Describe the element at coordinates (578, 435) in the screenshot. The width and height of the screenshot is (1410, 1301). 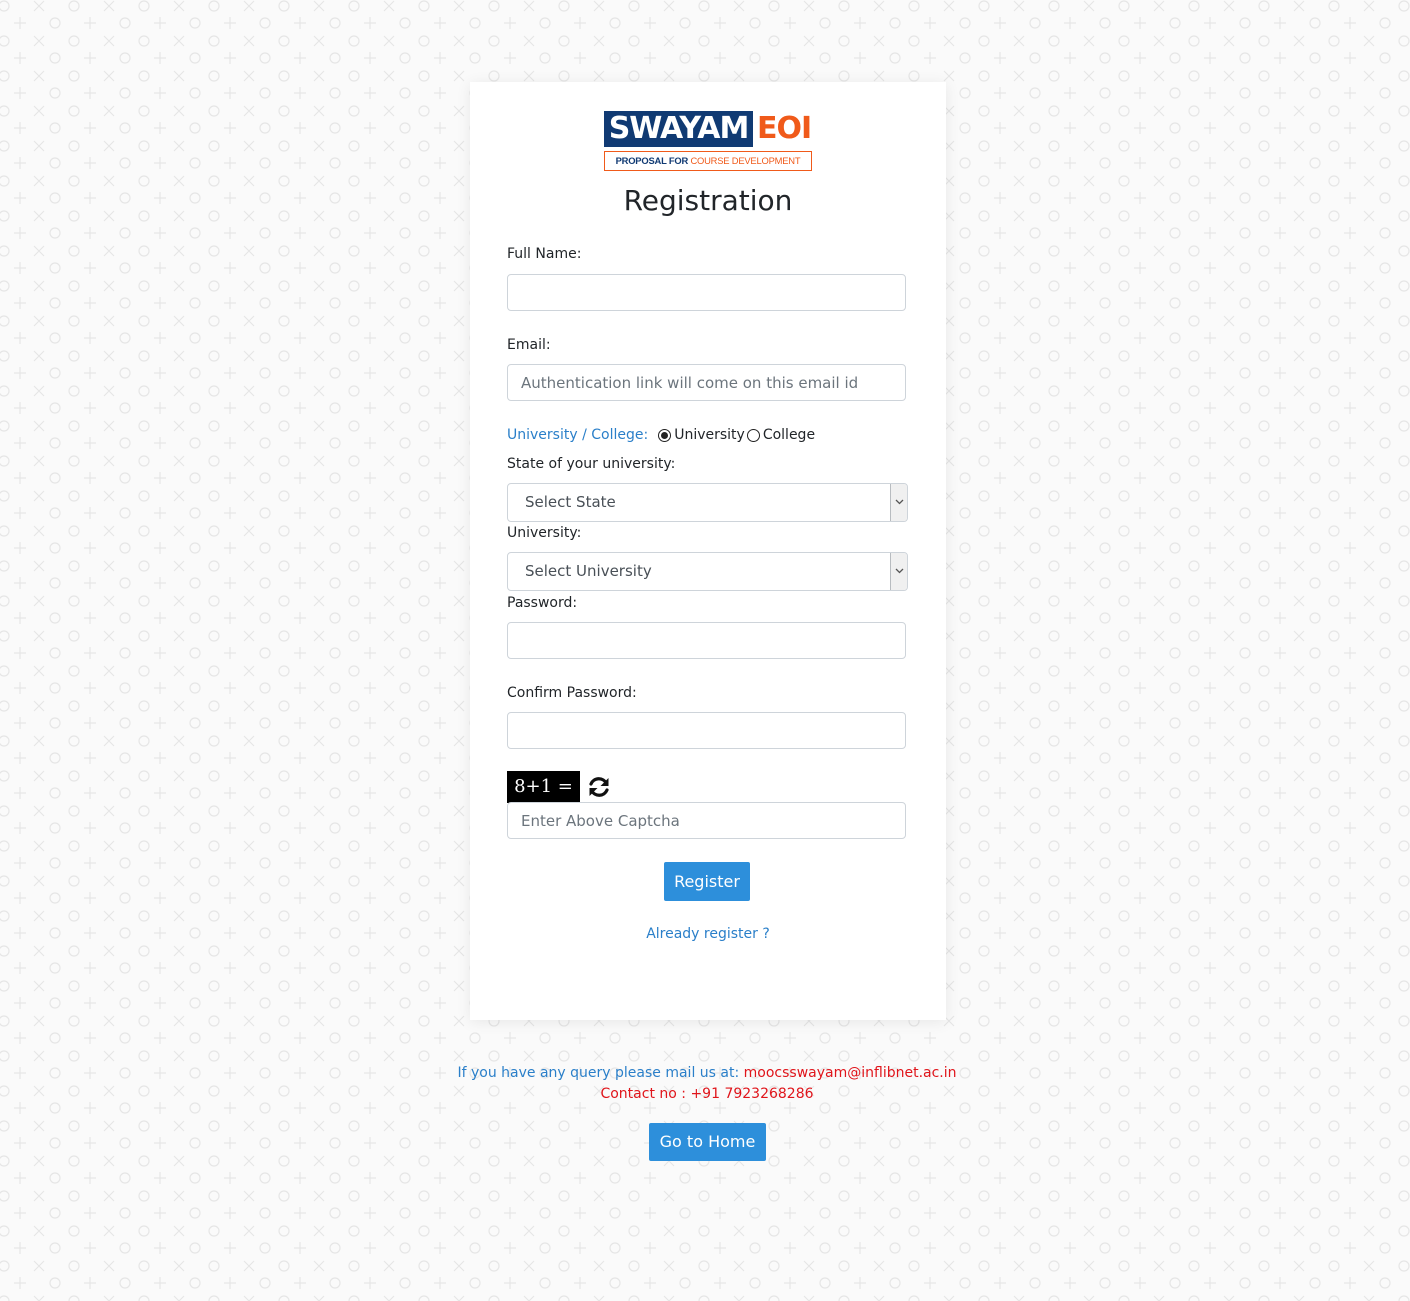
I see `institution-type-label: University / College:` at that location.